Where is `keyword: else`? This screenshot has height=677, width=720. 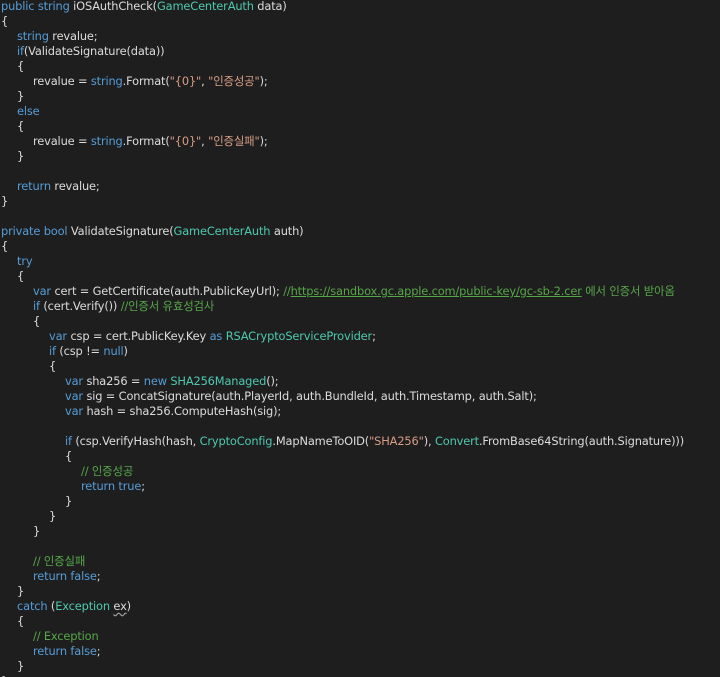
keyword: else is located at coordinates (28, 111).